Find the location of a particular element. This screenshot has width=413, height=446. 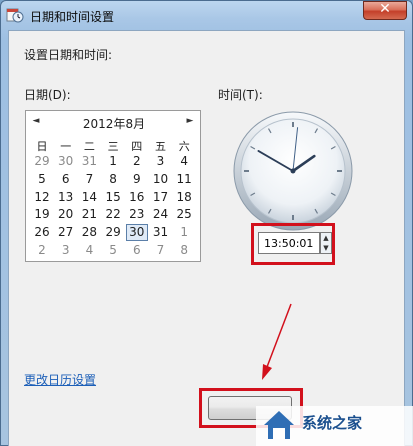

watermark-house-logo is located at coordinates (279, 425).